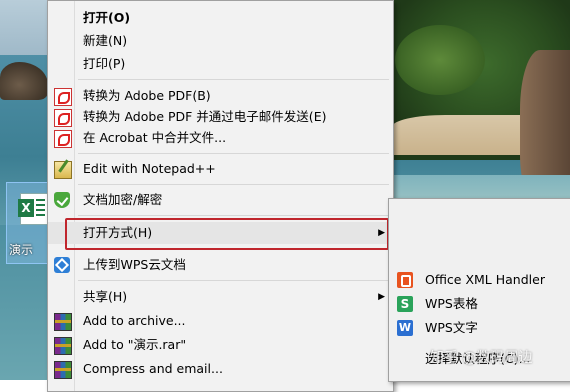 Image resolution: width=570 pixels, height=392 pixels. Describe the element at coordinates (123, 199) in the screenshot. I see `menu-item-label: 文档加密/解密` at that location.